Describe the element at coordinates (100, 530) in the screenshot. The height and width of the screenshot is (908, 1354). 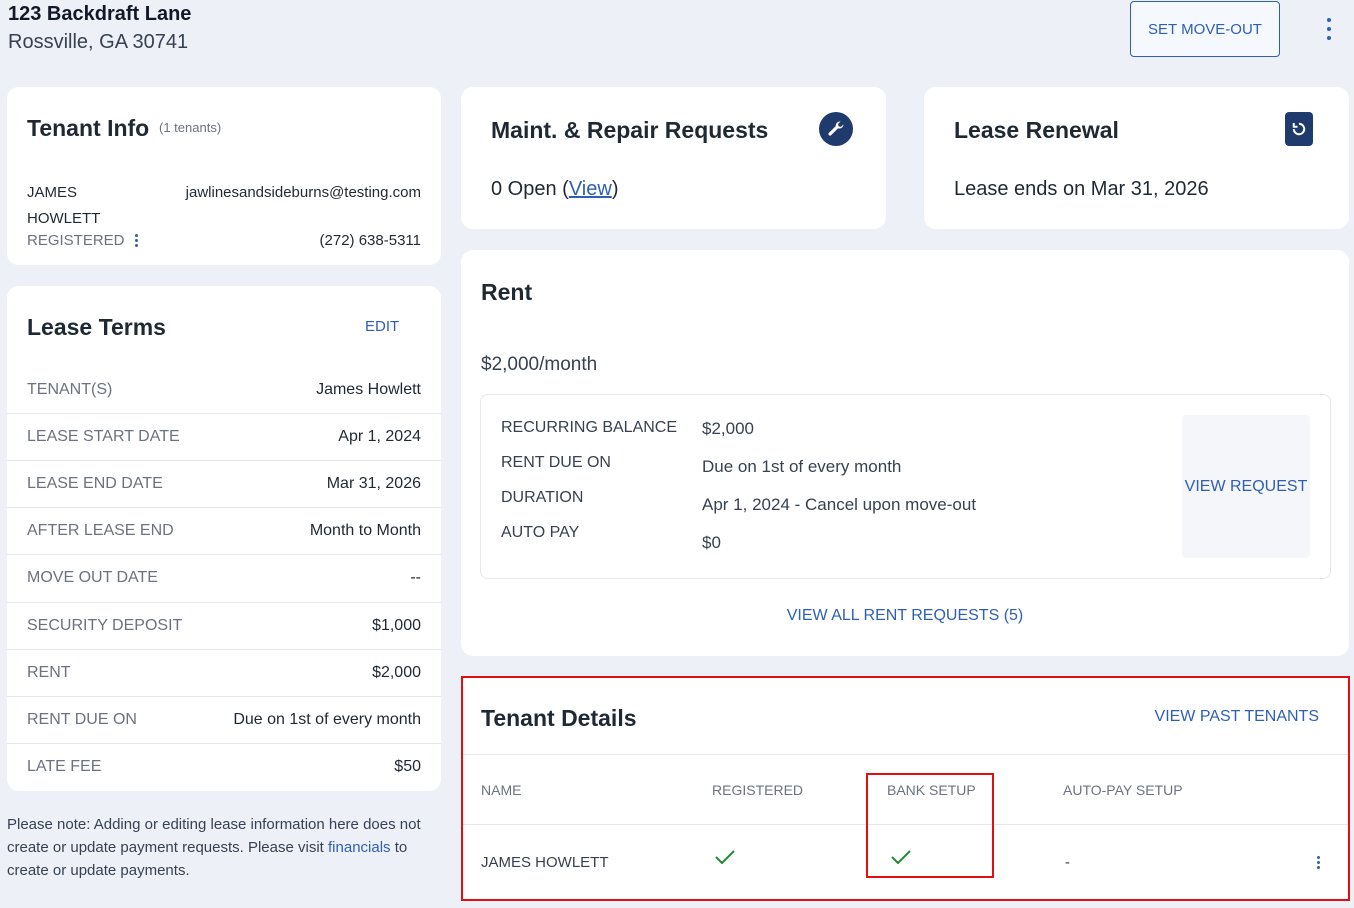
I see `lease-row-label: AFTER LEASE END` at that location.